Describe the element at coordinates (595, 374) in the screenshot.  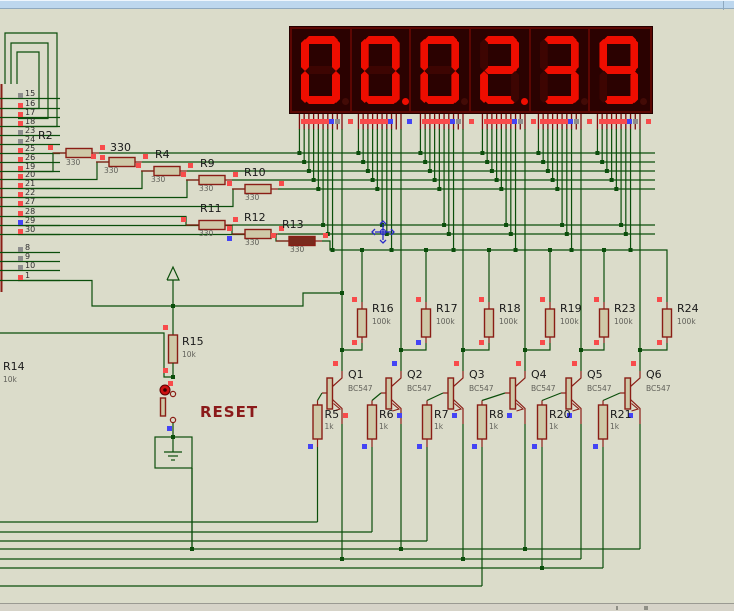
I see `transistor-ref-label: Q5` at that location.